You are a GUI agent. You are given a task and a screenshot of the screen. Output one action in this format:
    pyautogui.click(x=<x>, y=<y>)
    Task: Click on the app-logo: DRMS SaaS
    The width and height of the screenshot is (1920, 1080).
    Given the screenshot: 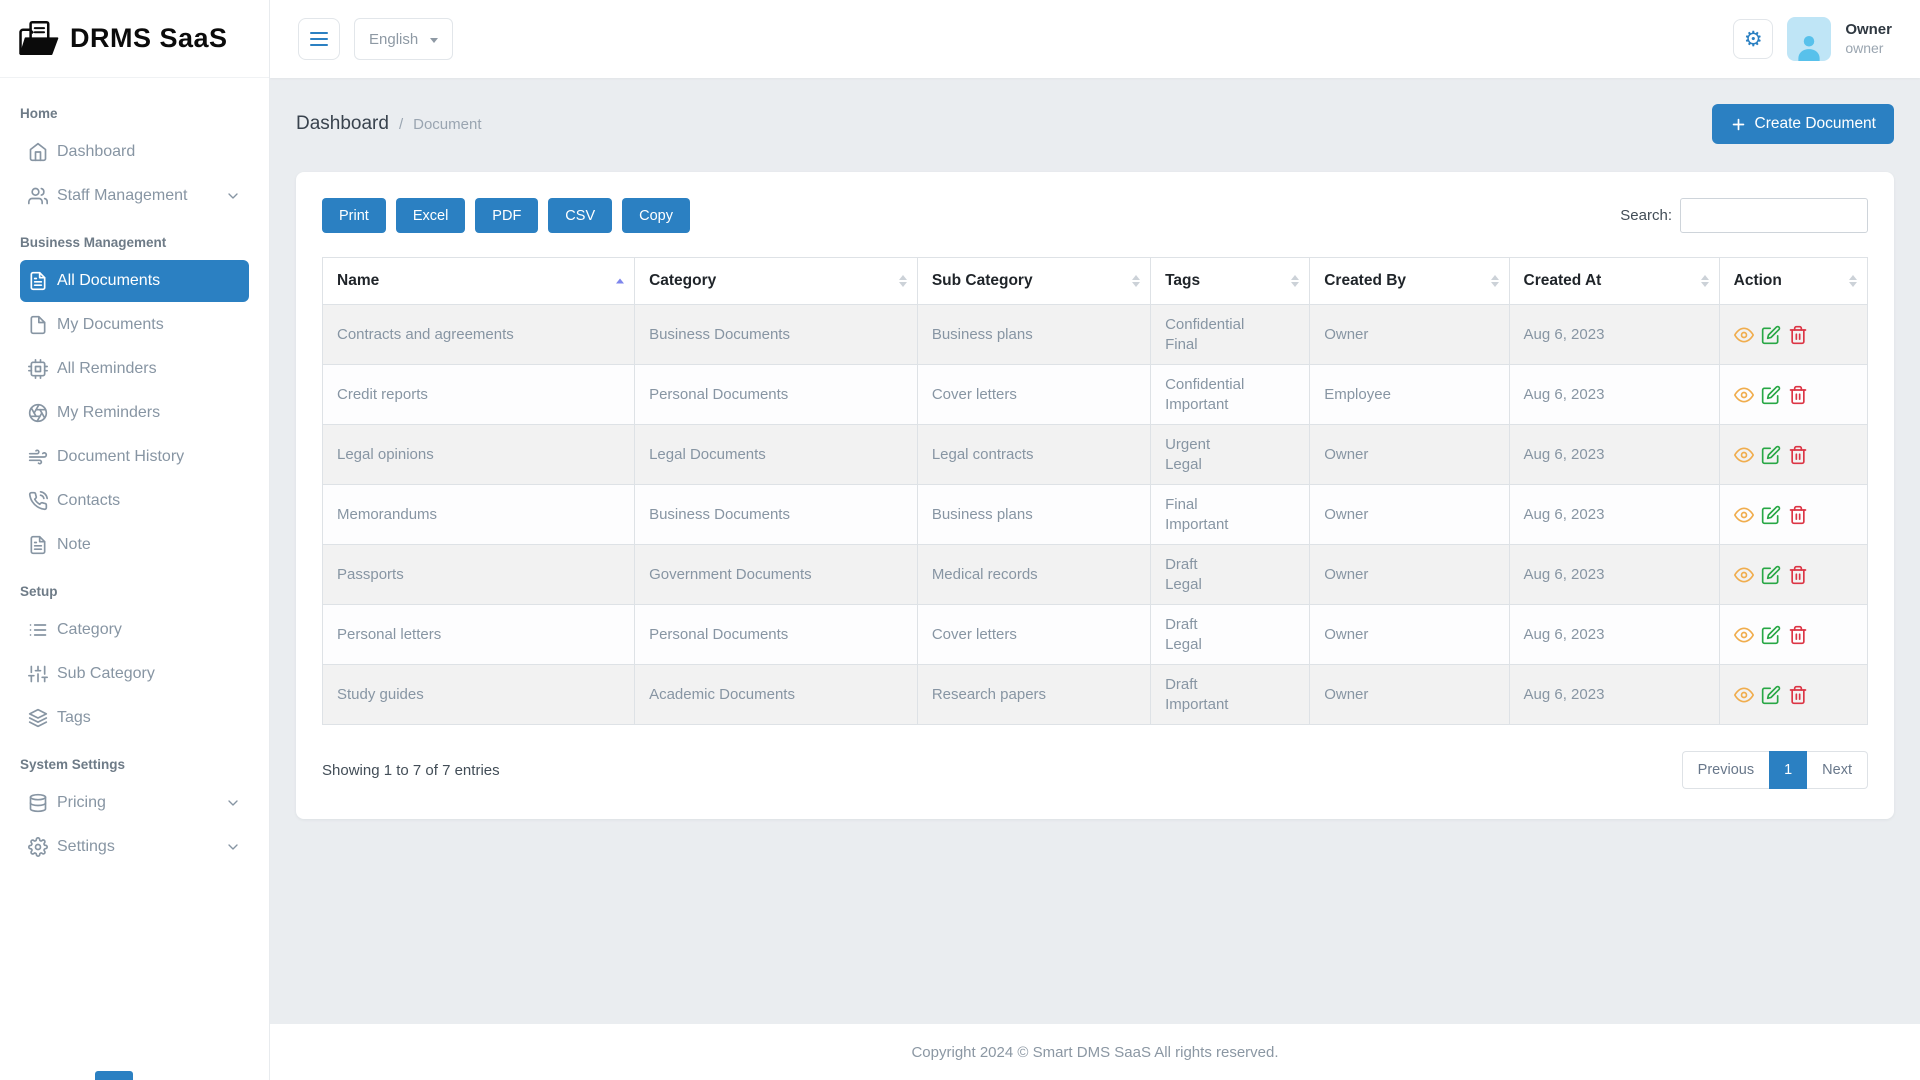 What is the action you would take?
    pyautogui.click(x=134, y=39)
    